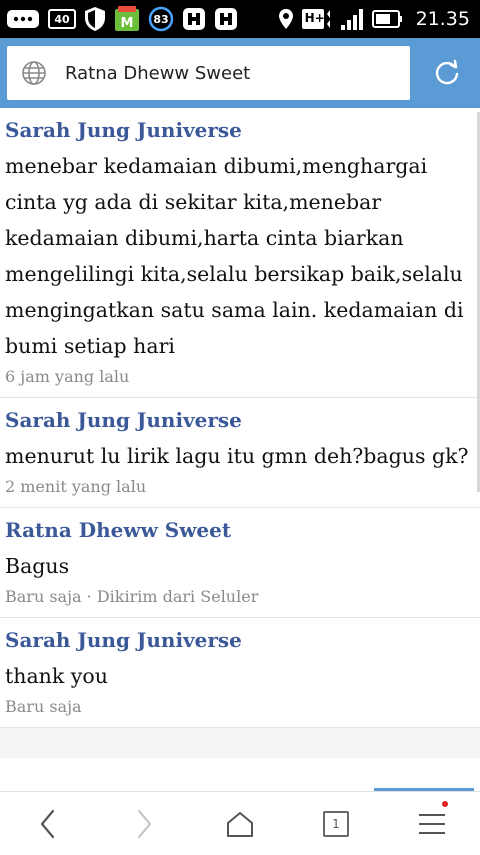 Image resolution: width=480 pixels, height=855 pixels. I want to click on notification-count: 83, so click(161, 19).